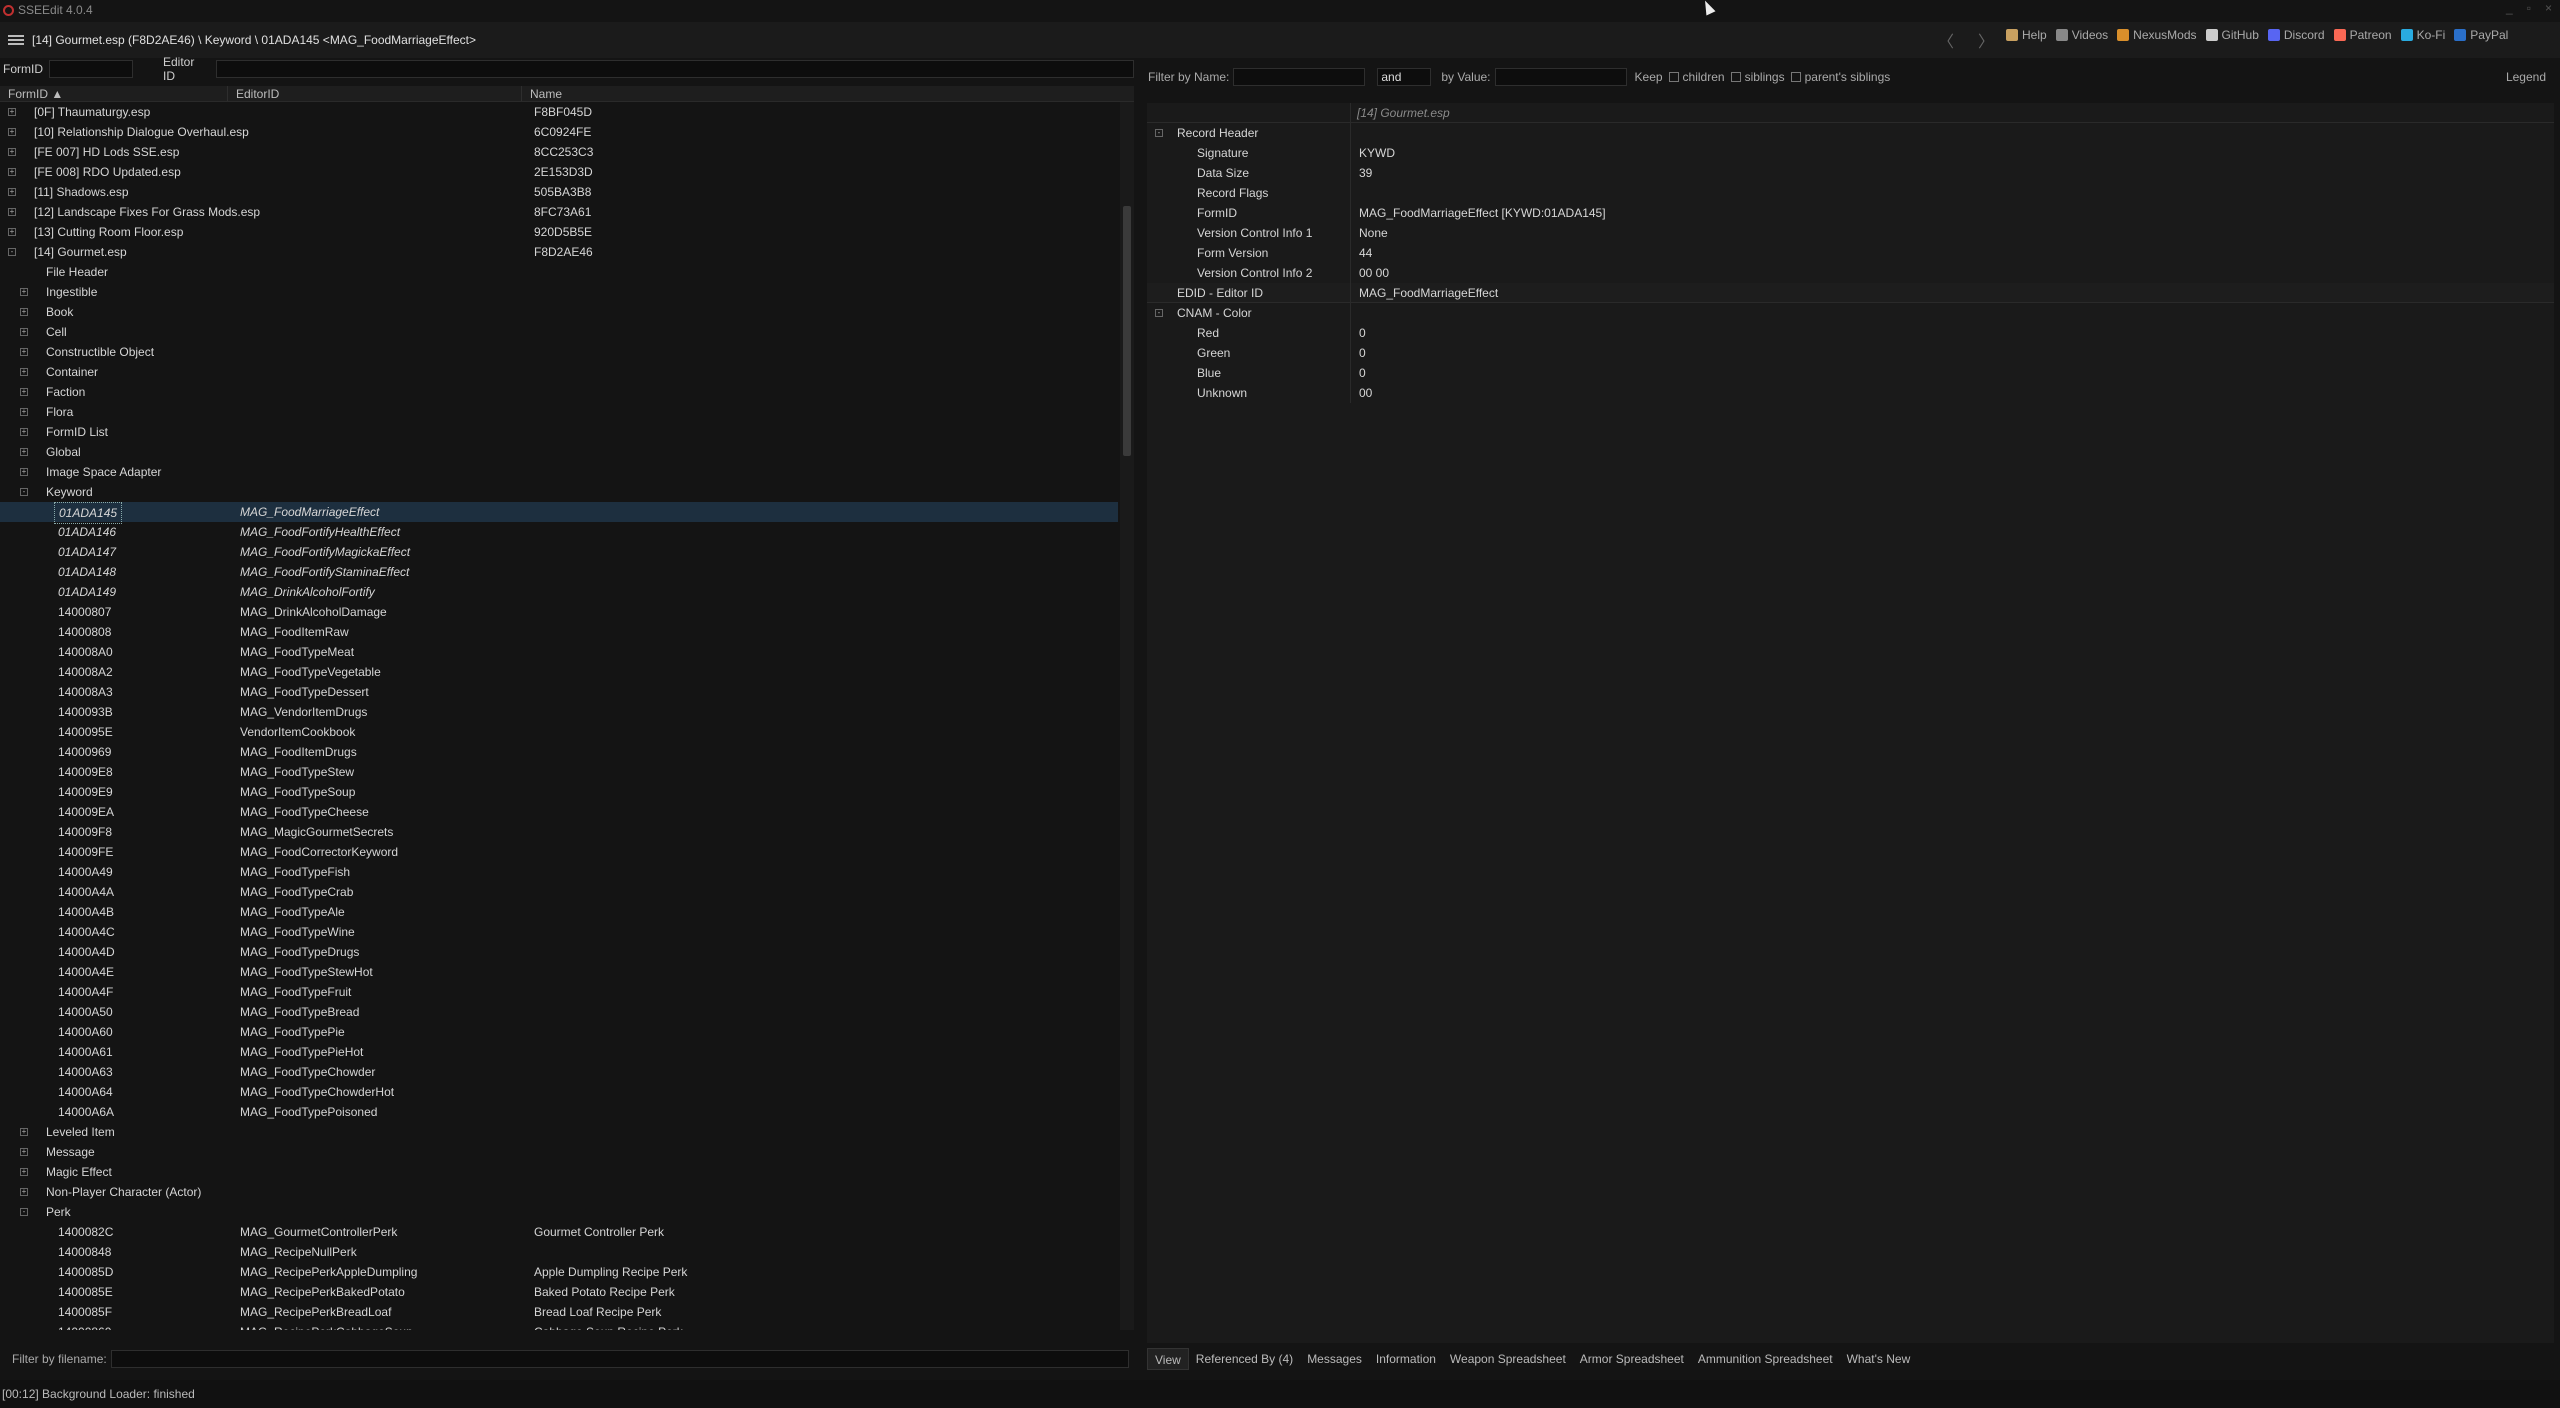 This screenshot has height=1408, width=2560. Describe the element at coordinates (375, 93) in the screenshot. I see `column-editorid: EditorID` at that location.